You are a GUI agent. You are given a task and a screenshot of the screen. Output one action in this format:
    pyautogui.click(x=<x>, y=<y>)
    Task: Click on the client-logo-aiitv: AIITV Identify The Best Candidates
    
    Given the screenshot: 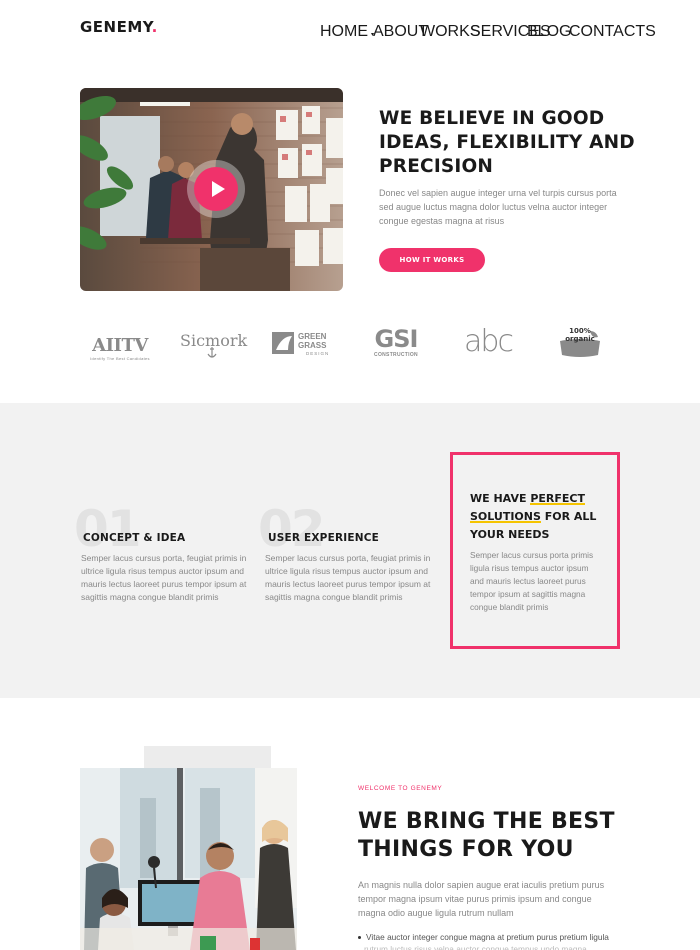 What is the action you would take?
    pyautogui.click(x=120, y=348)
    